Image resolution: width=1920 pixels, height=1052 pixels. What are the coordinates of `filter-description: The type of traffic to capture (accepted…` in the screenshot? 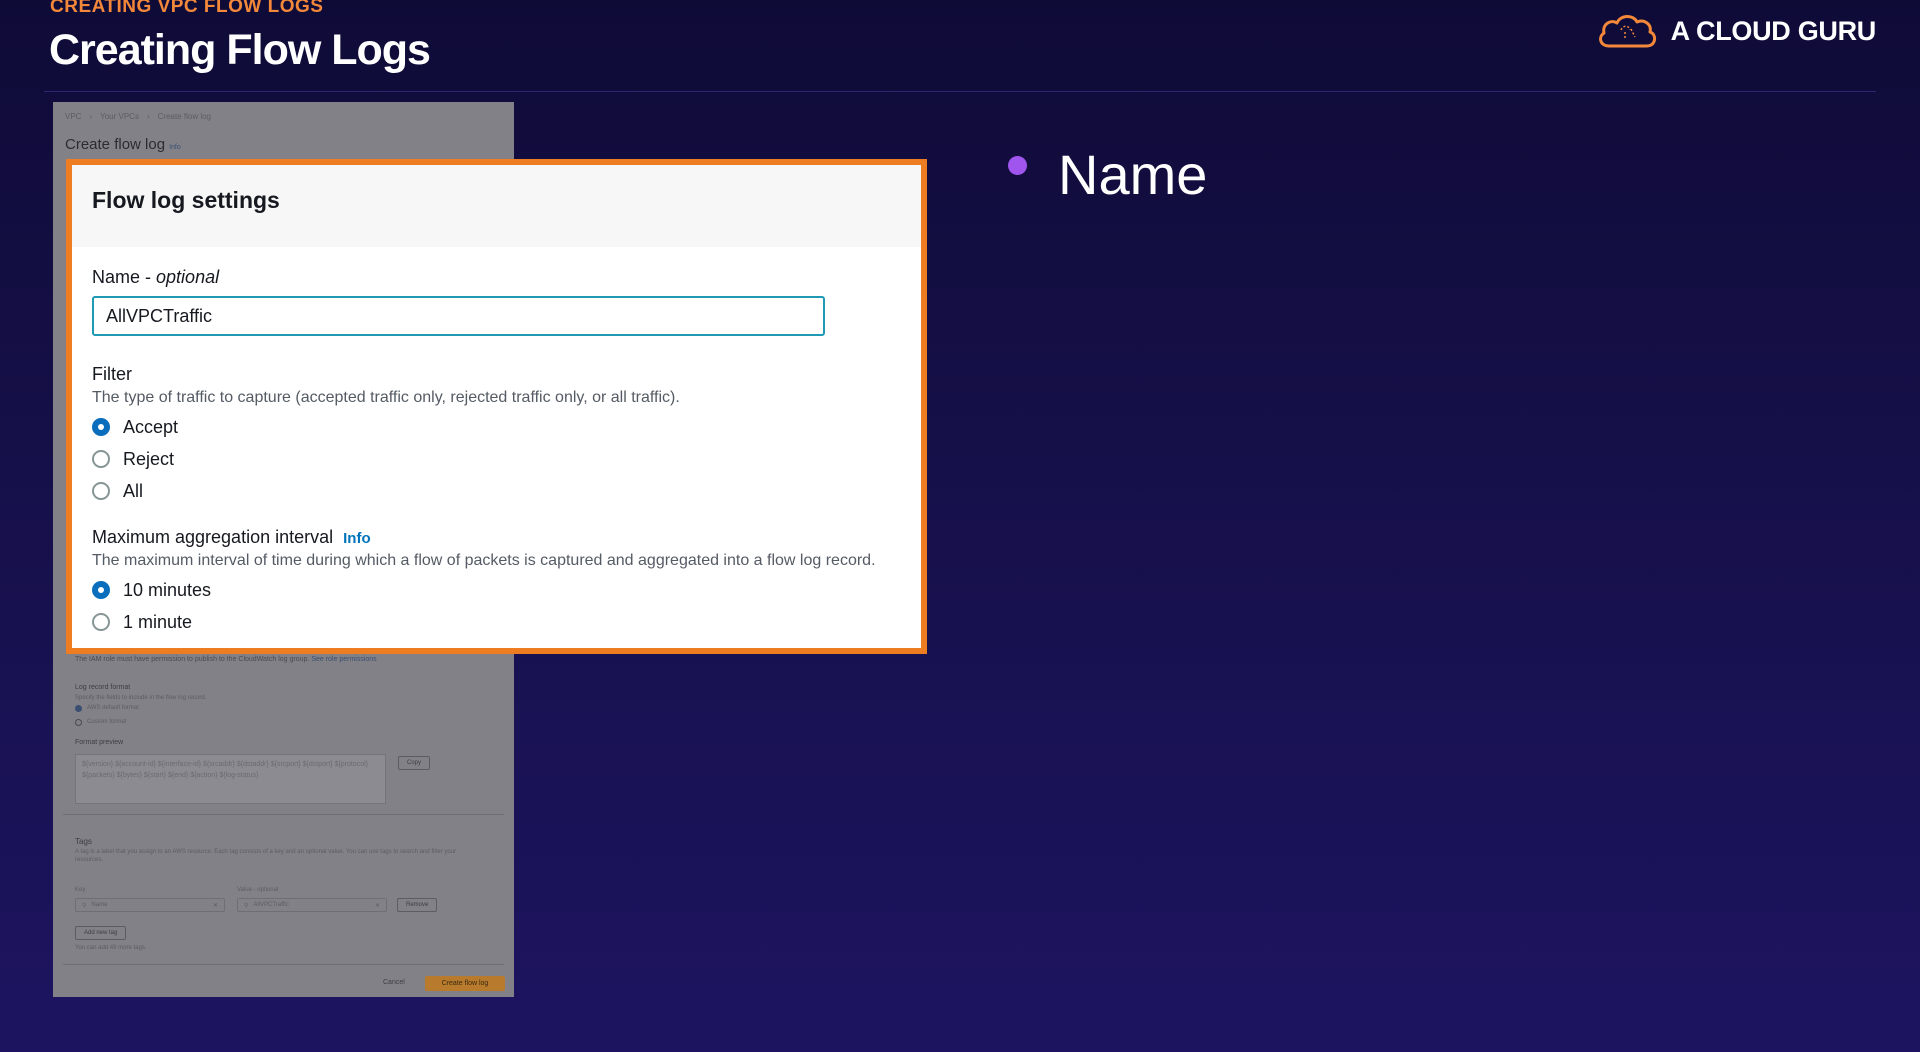 It's located at (386, 397).